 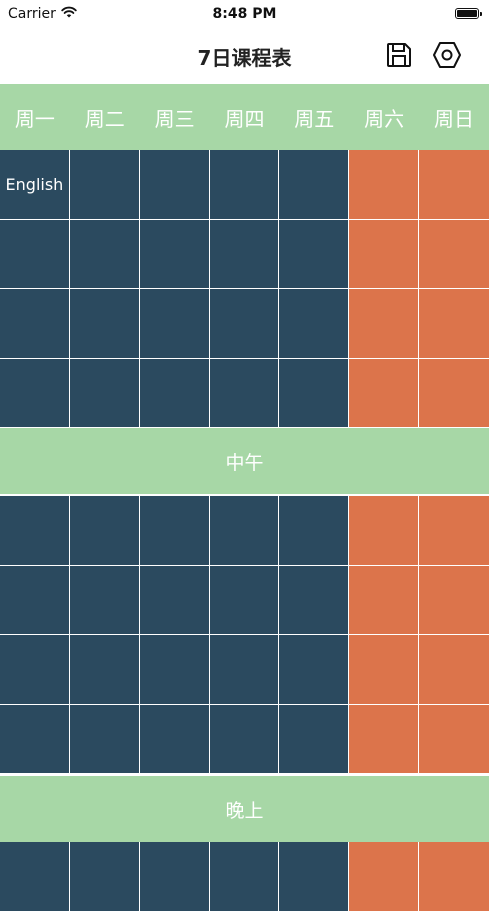 I want to click on evening-grid, so click(x=244, y=877).